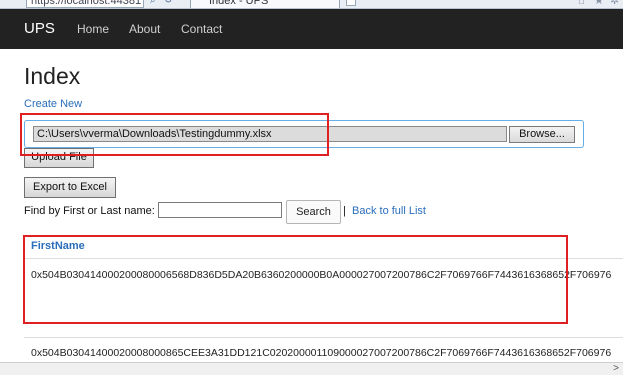 The height and width of the screenshot is (375, 623). Describe the element at coordinates (85, 4) in the screenshot. I see `address-bar: https://localhost:44381` at that location.